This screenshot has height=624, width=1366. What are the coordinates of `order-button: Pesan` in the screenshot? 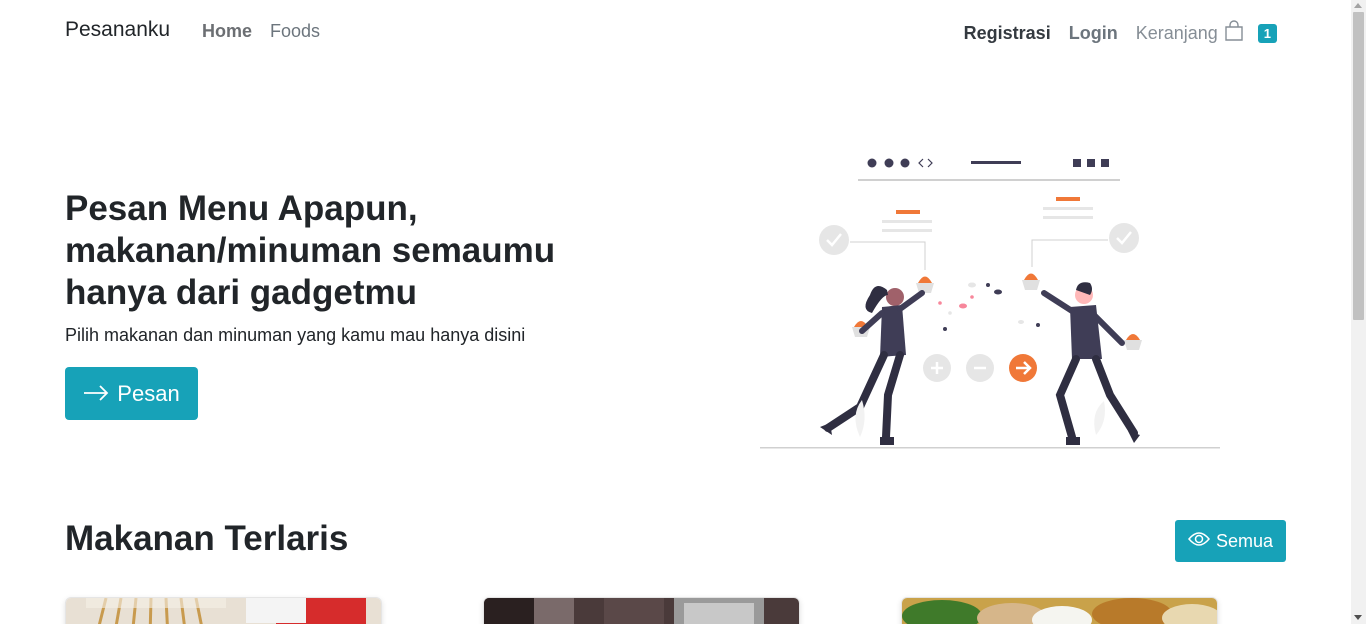 It's located at (131, 393).